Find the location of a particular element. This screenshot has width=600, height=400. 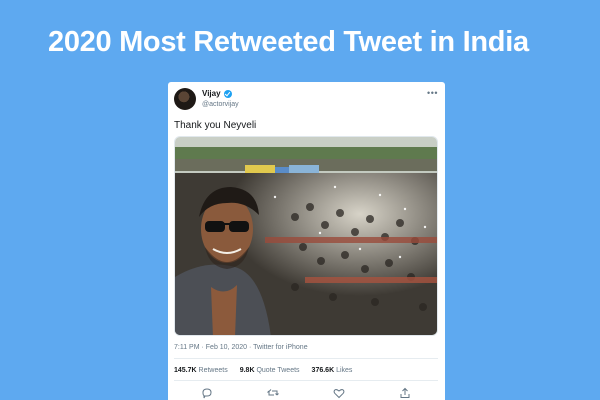

likes-label: Likes is located at coordinates (344, 370).